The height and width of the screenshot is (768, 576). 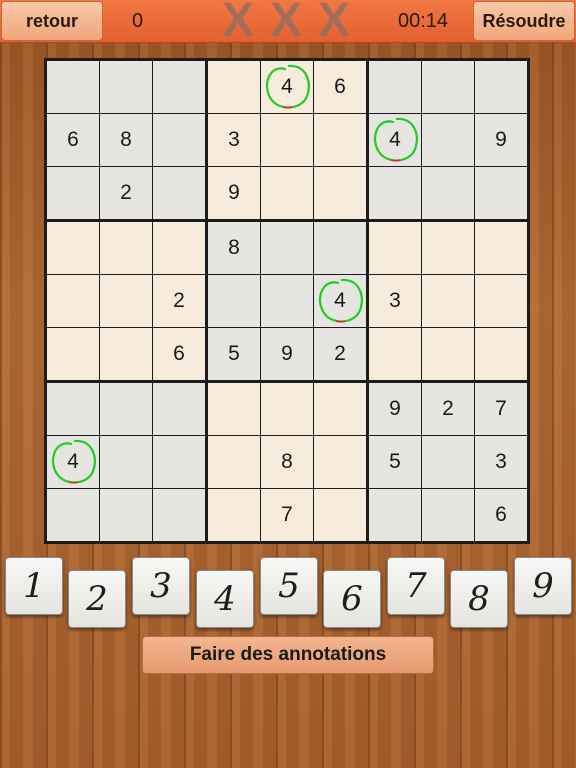 What do you see at coordinates (238, 23) in the screenshot?
I see `mistake-x-icon: X` at bounding box center [238, 23].